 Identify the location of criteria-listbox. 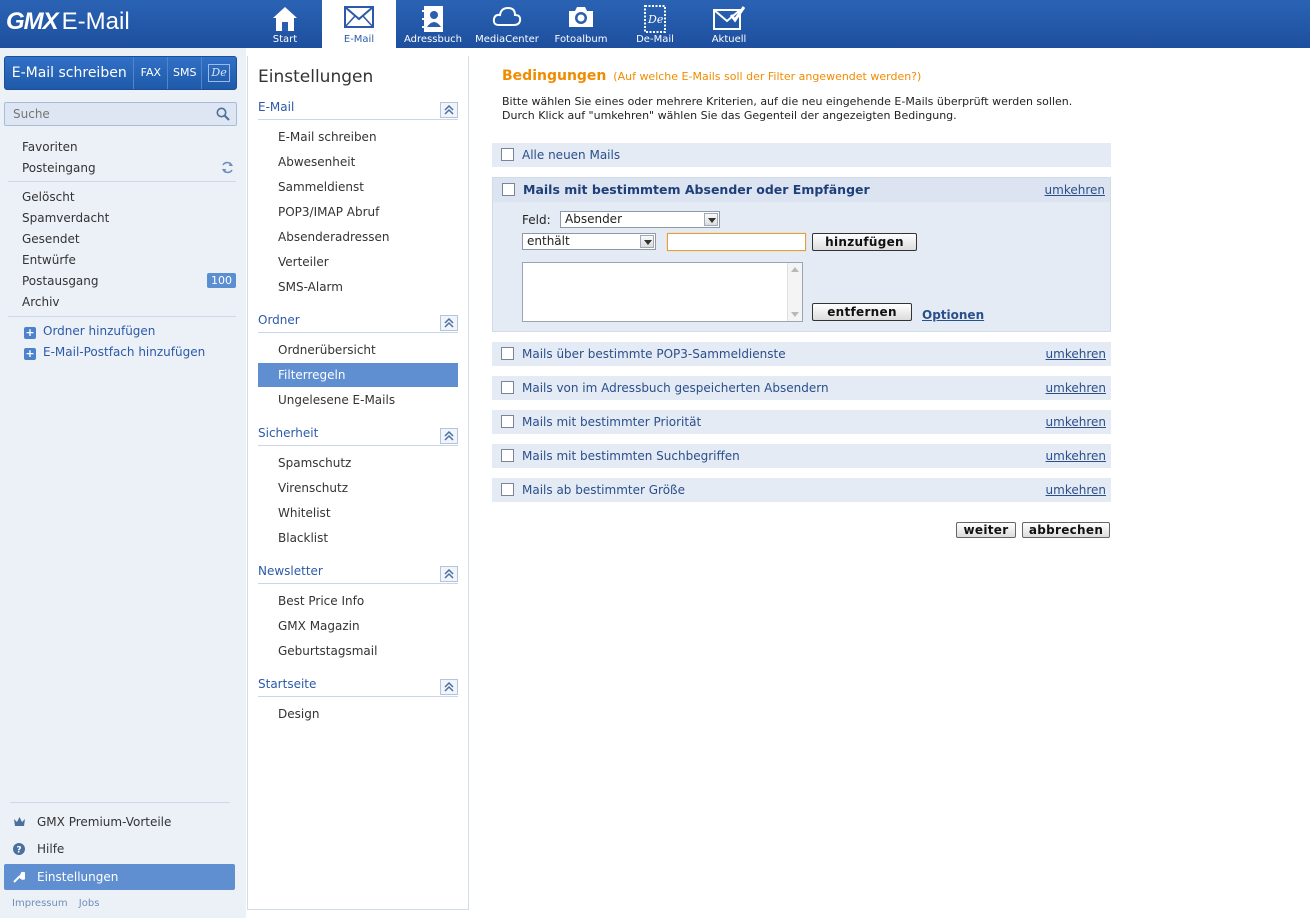
(662, 292).